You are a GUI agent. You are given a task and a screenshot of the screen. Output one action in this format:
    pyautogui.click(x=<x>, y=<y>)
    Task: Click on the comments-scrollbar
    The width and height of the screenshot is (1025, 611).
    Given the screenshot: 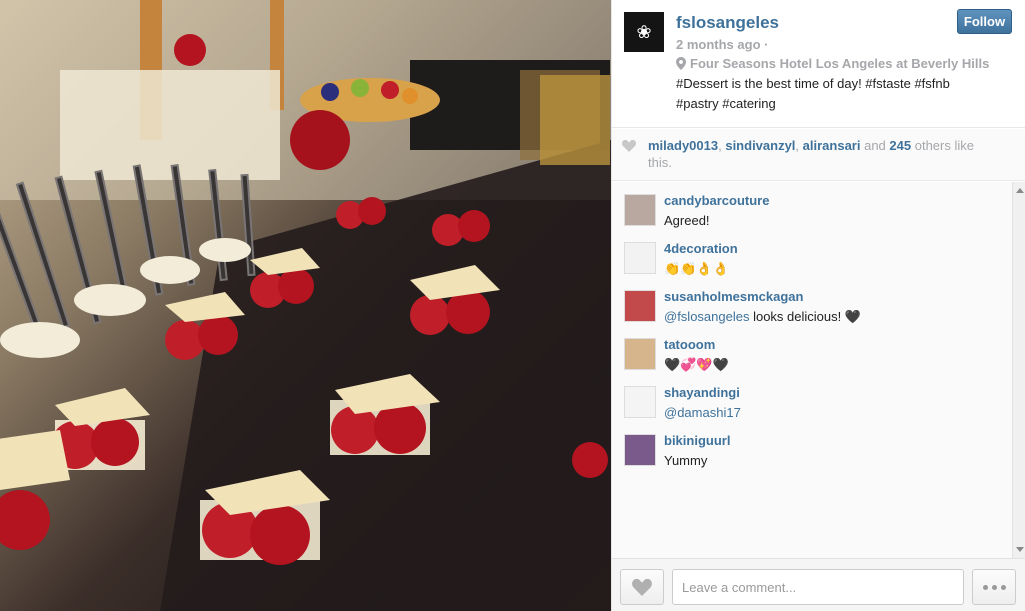 What is the action you would take?
    pyautogui.click(x=1018, y=370)
    